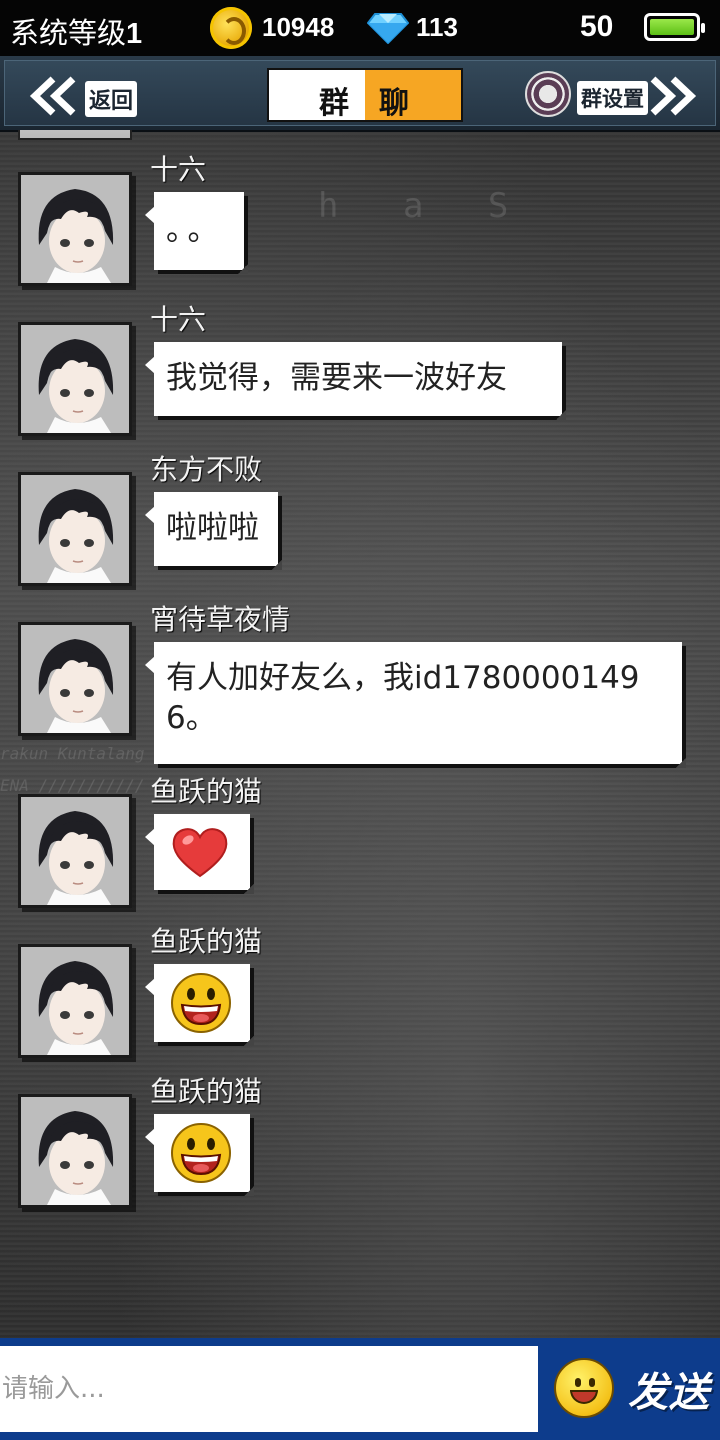 The image size is (720, 1440). What do you see at coordinates (584, 1397) in the screenshot?
I see `emoji-mouth` at bounding box center [584, 1397].